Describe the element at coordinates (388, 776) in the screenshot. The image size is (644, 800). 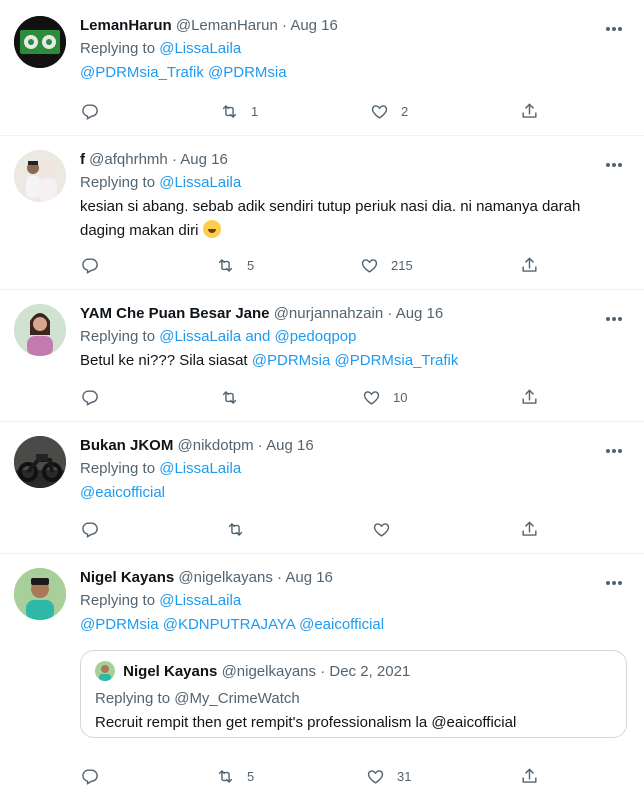
I see `like-button: 31` at that location.